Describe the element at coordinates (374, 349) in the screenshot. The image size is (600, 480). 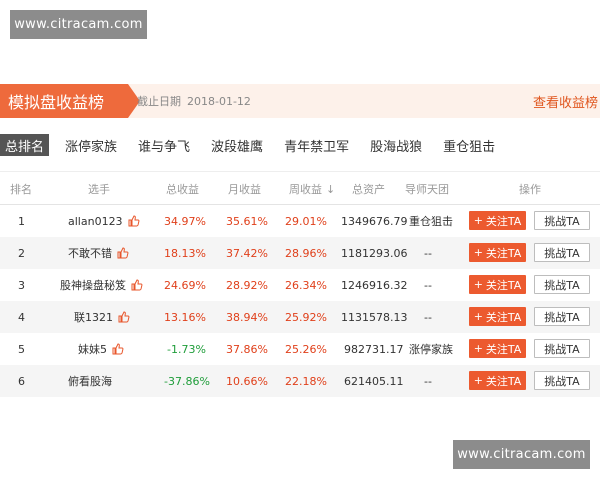
I see `total-assets: 982731.17` at that location.